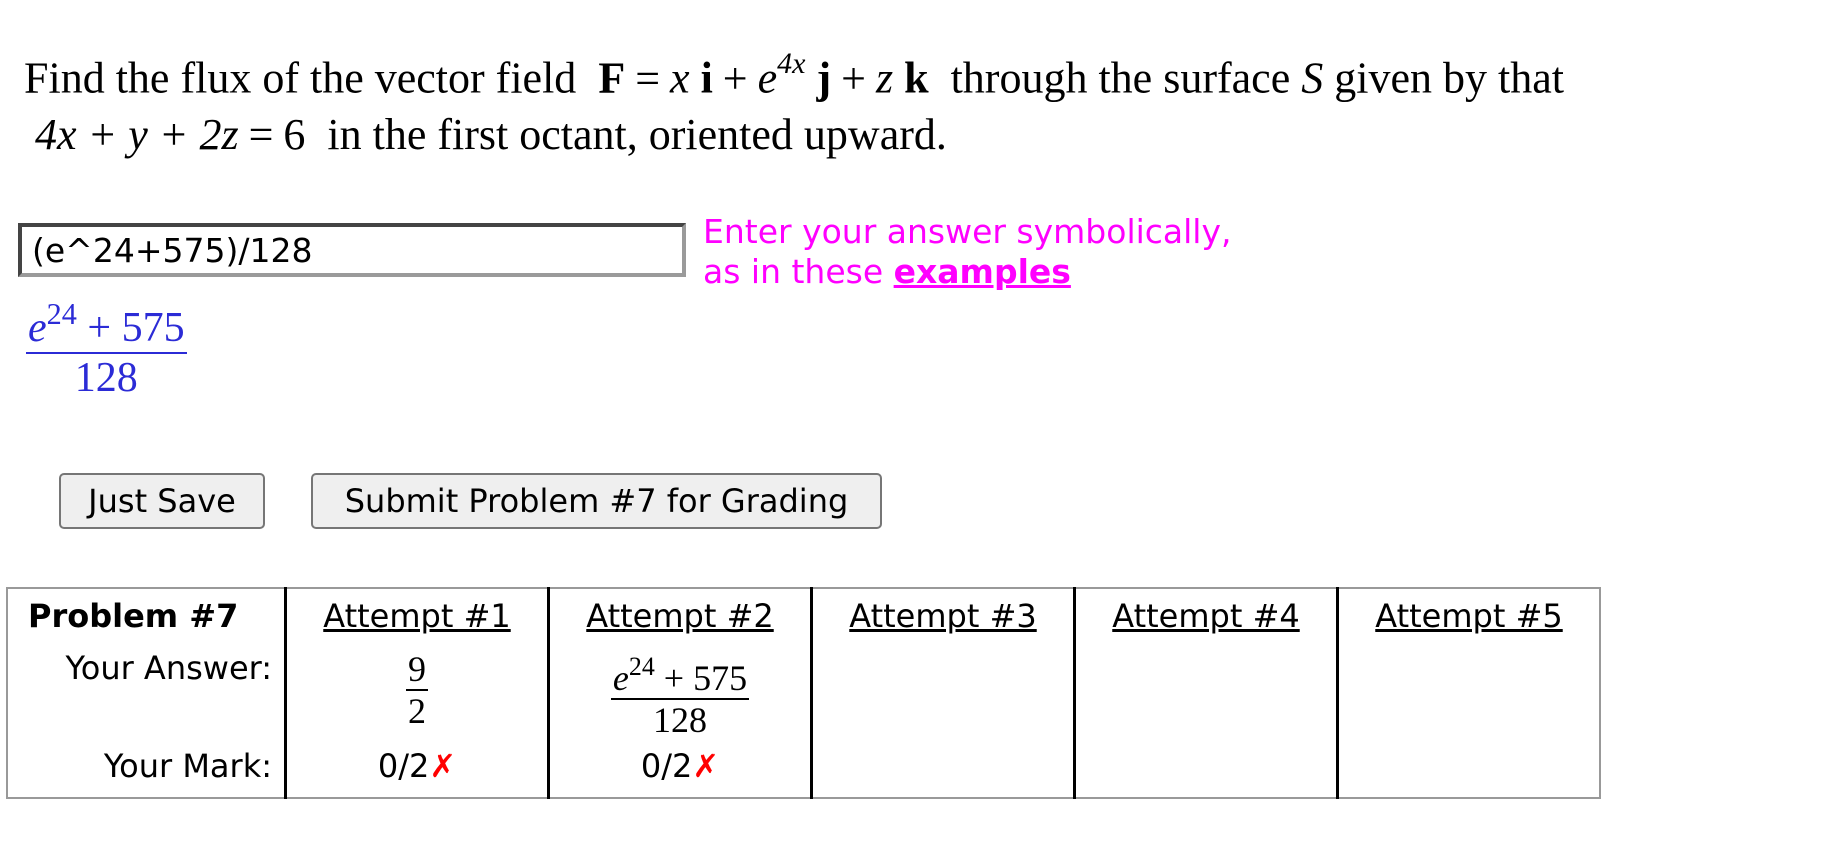 This screenshot has height=867, width=1828. Describe the element at coordinates (168, 668) in the screenshot. I see `your-answer-label: Your Answer:` at that location.